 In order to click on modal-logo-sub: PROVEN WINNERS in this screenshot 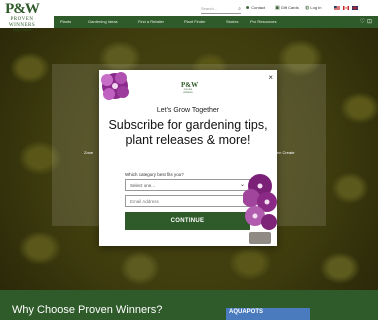, I will do `click(188, 91)`.